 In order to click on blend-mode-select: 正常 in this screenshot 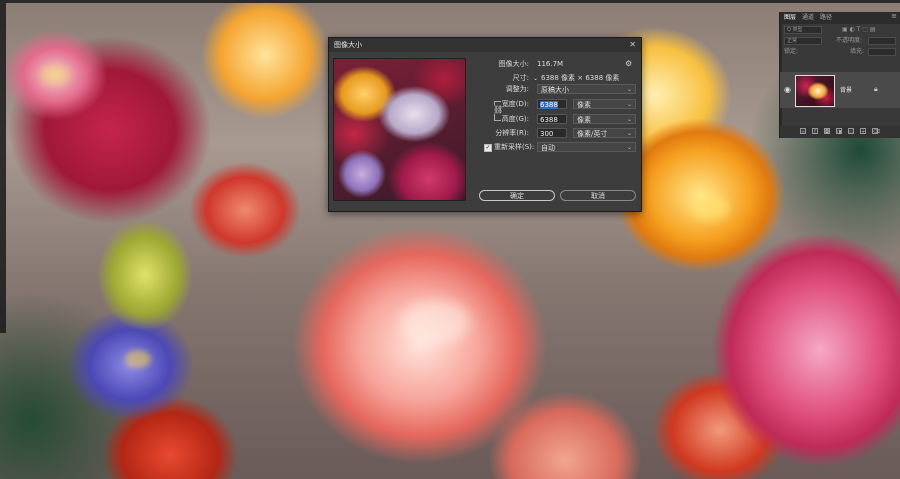, I will do `click(803, 41)`.